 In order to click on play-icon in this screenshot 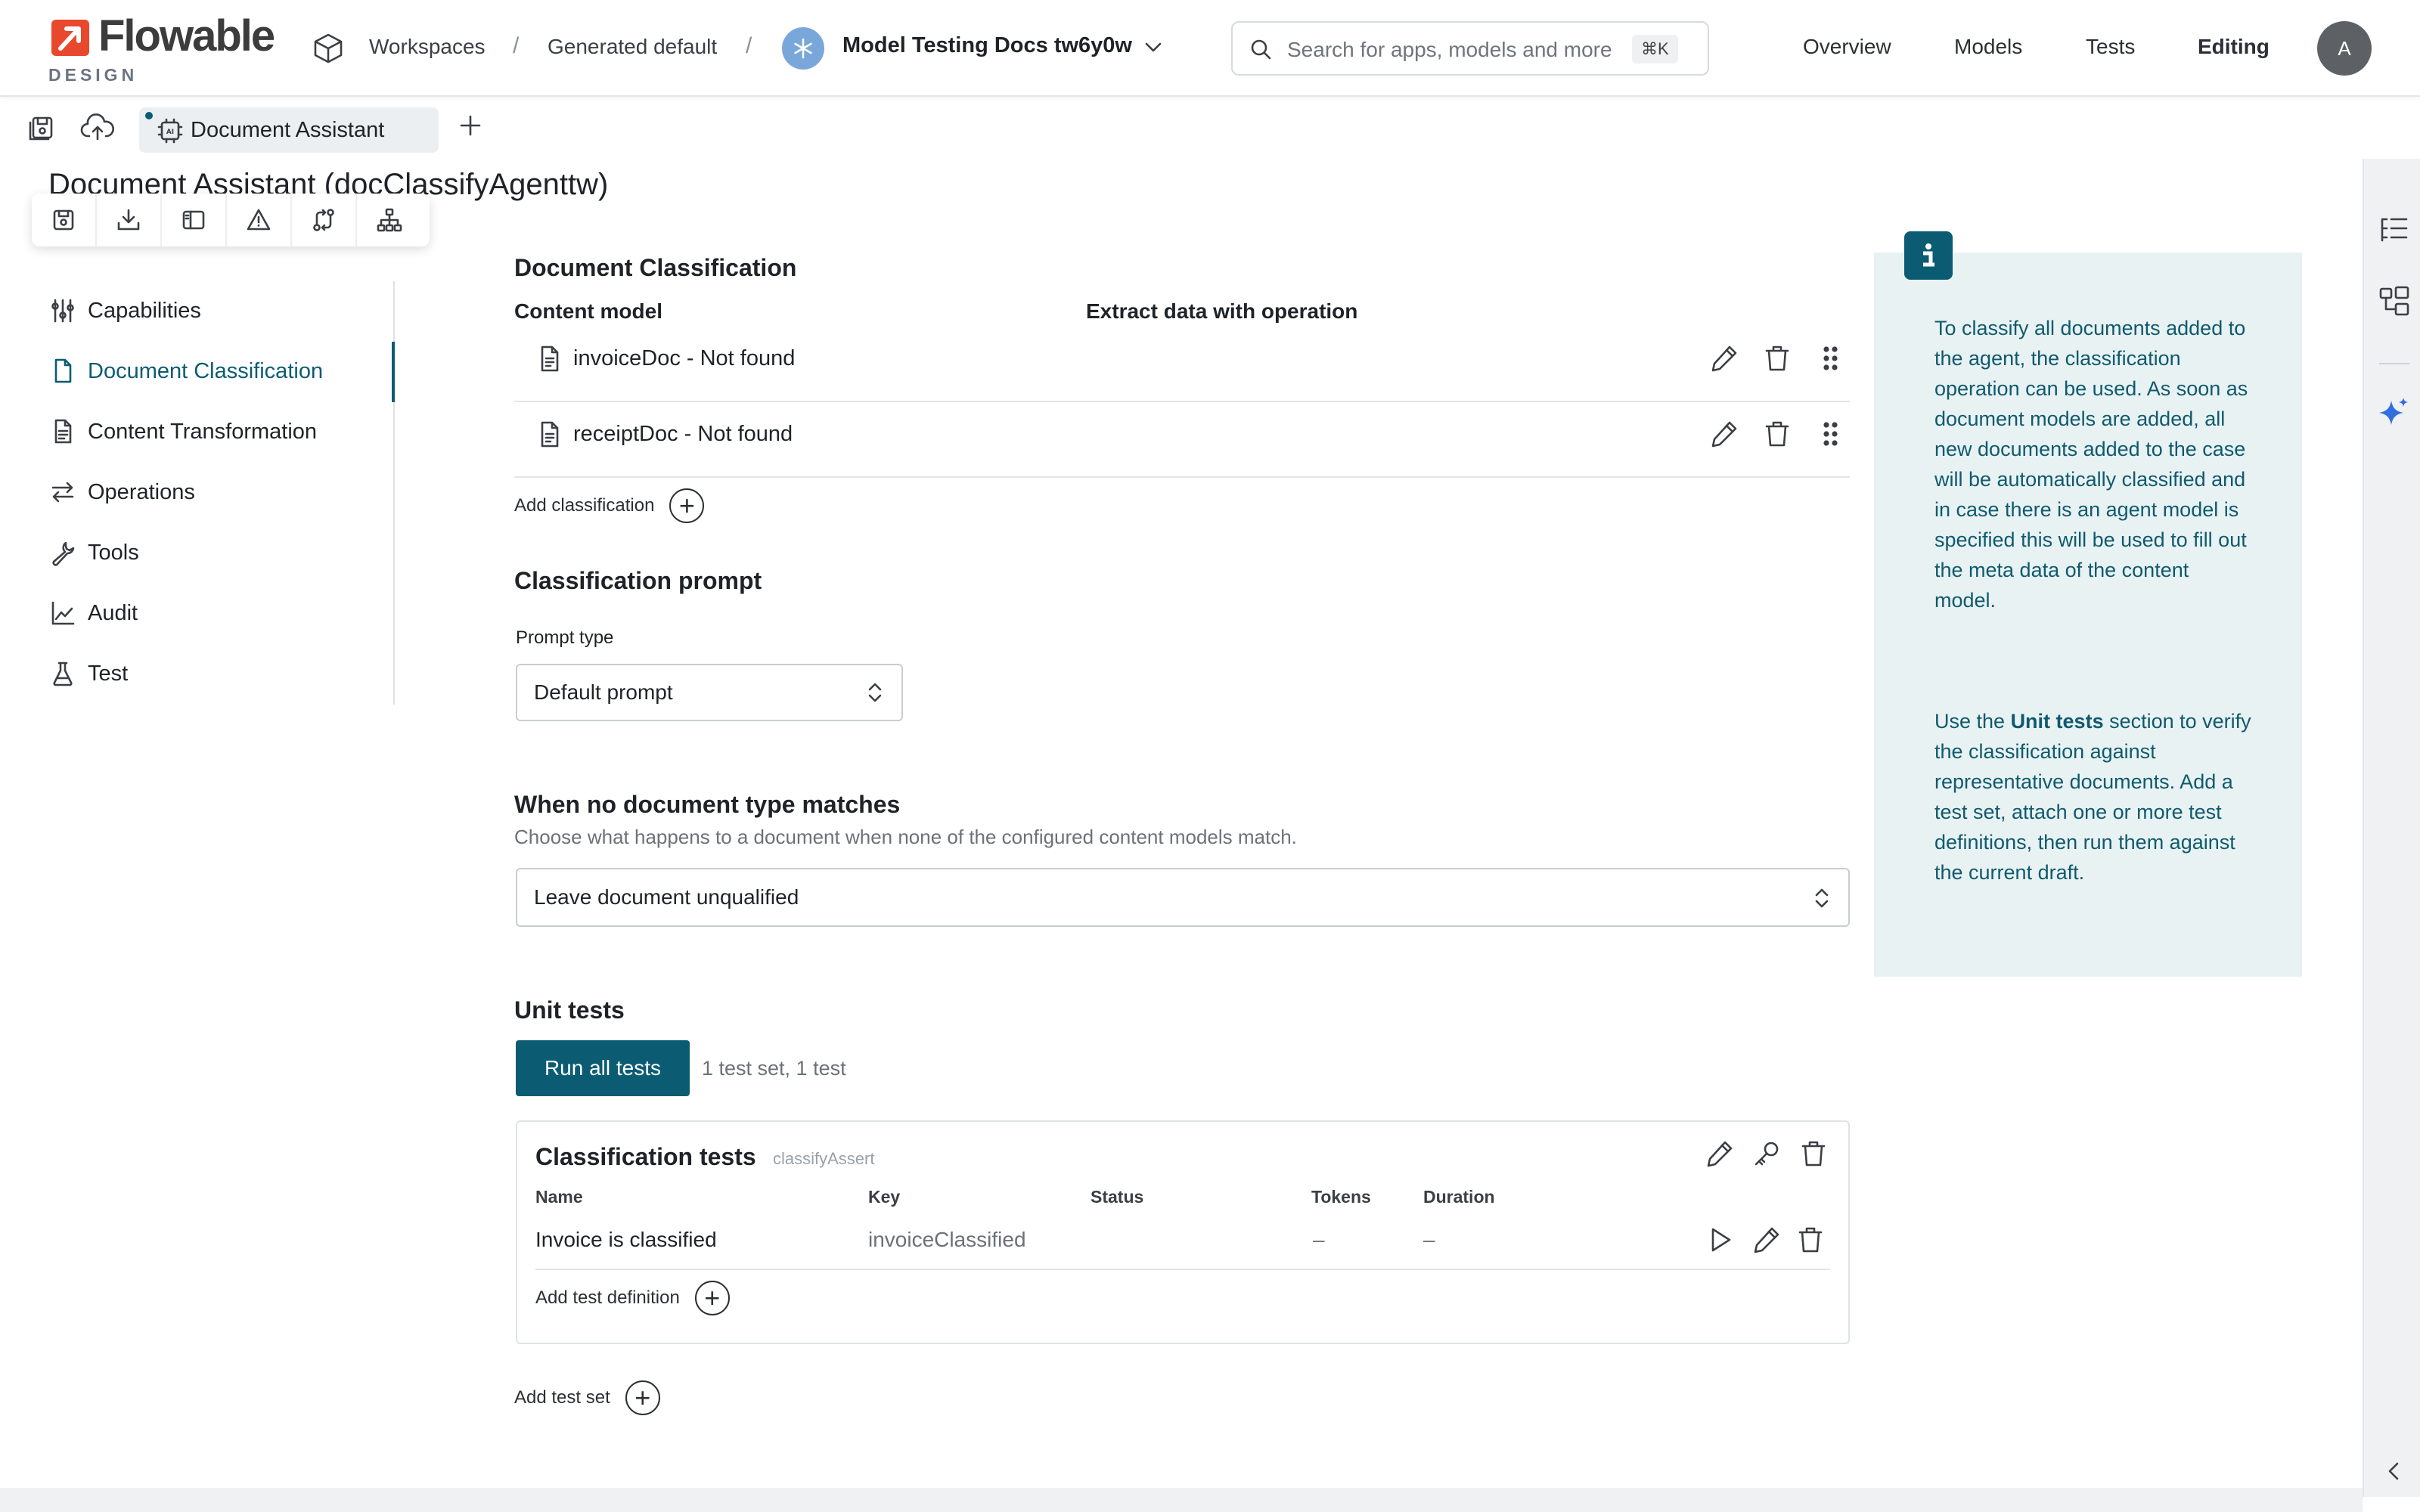, I will do `click(1720, 1240)`.